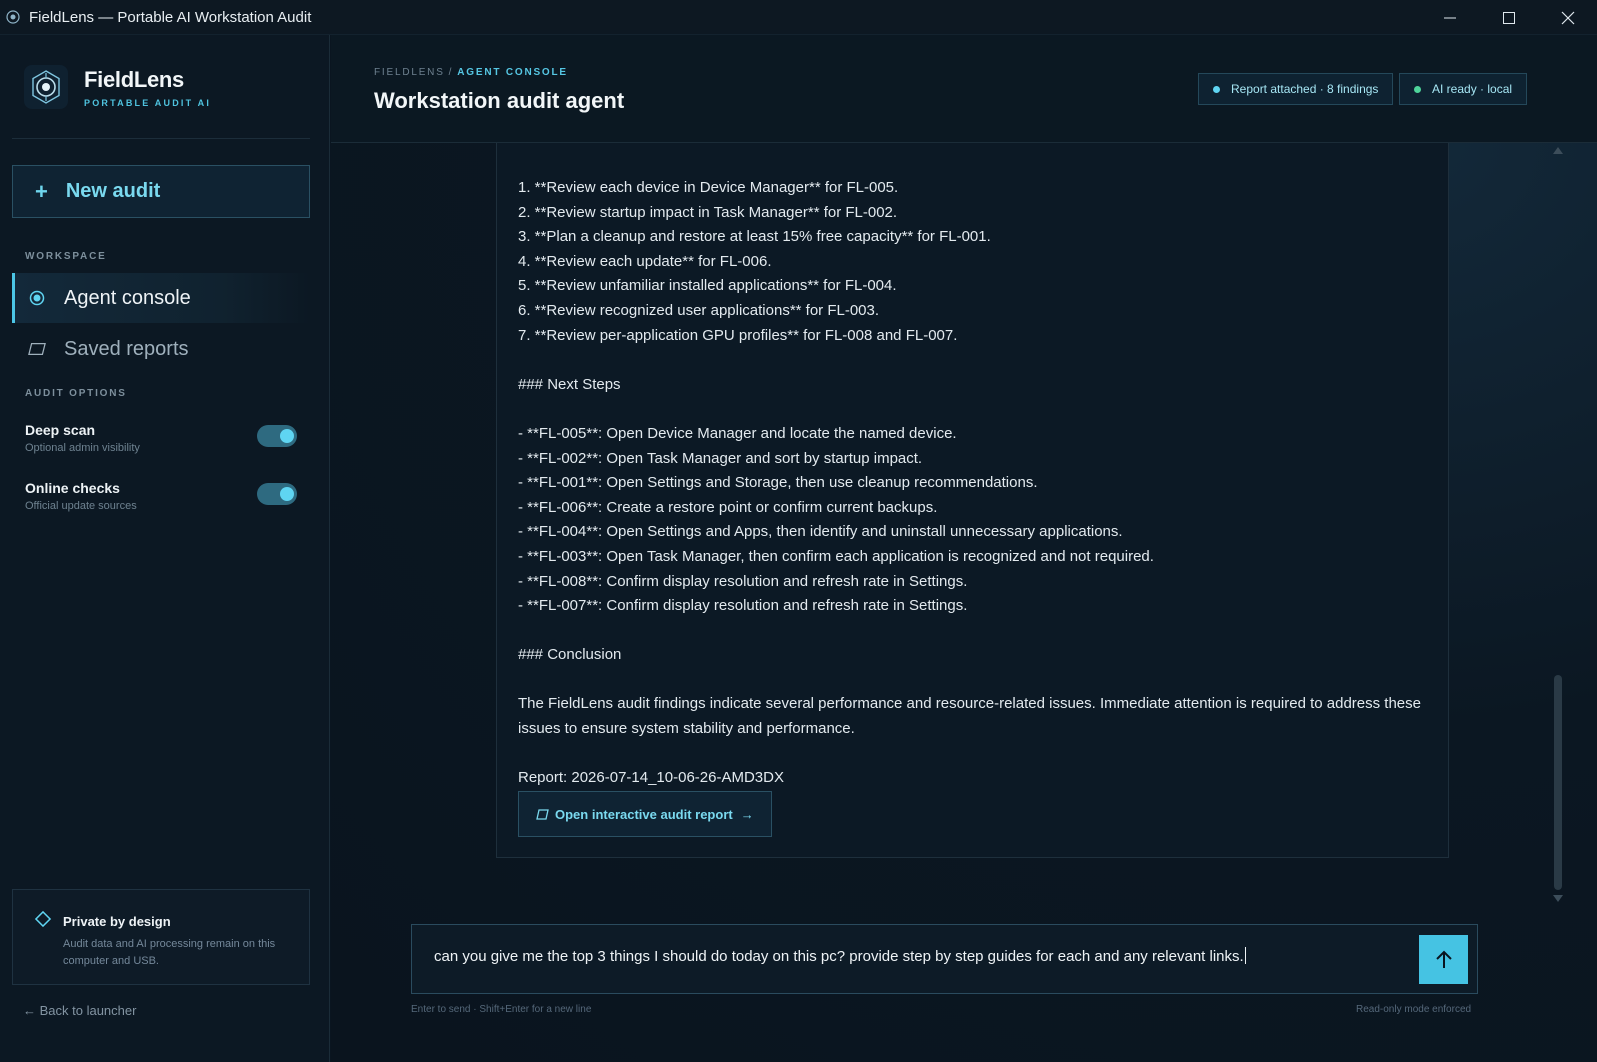 The width and height of the screenshot is (1597, 1062). What do you see at coordinates (161, 496) in the screenshot?
I see `option-online-checks: Online checks Official update sources` at bounding box center [161, 496].